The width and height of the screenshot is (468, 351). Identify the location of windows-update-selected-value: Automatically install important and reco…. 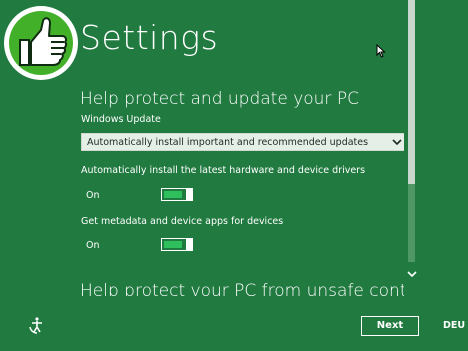
(228, 142).